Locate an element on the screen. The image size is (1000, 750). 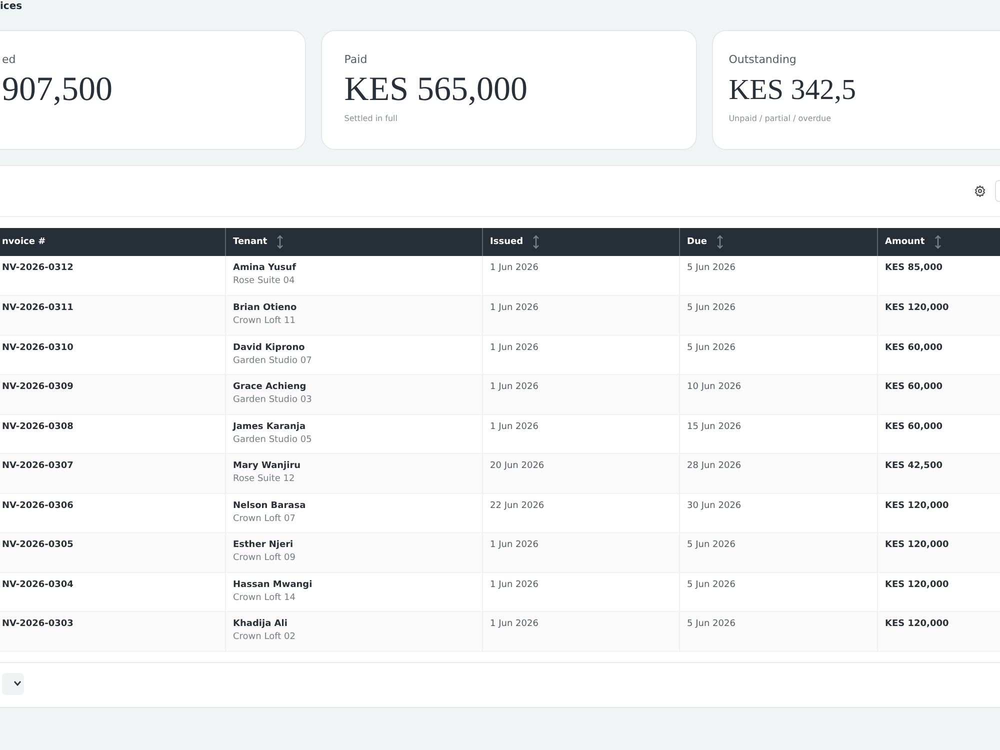
invoice-number: NV-2026-0307 is located at coordinates (38, 466).